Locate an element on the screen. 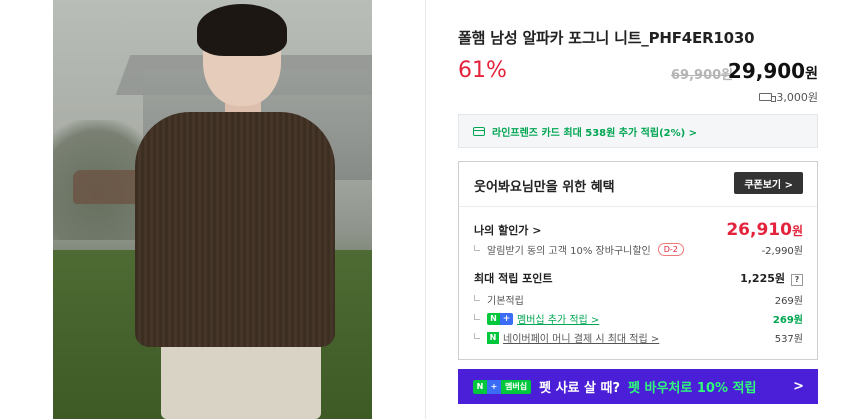 This screenshot has width=850, height=419. my-discount-row: 나의 할인가 > 26,910원 is located at coordinates (638, 230).